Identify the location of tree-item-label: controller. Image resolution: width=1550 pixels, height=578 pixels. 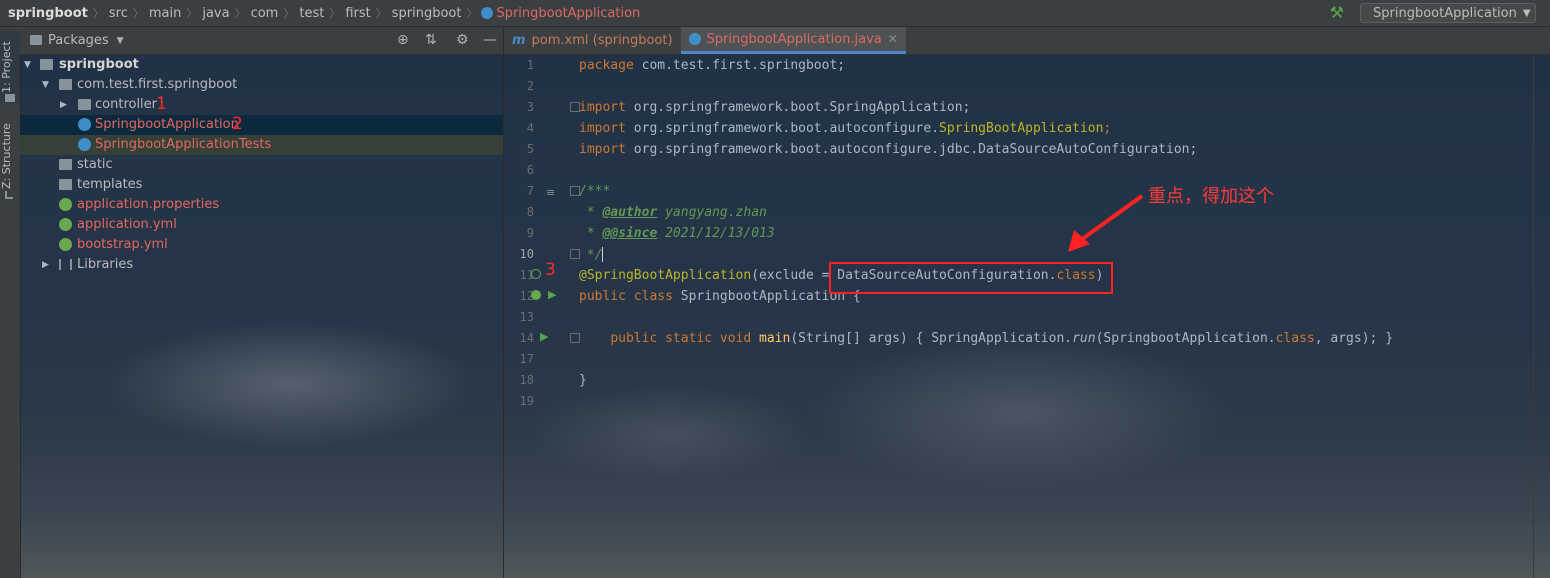
(126, 104).